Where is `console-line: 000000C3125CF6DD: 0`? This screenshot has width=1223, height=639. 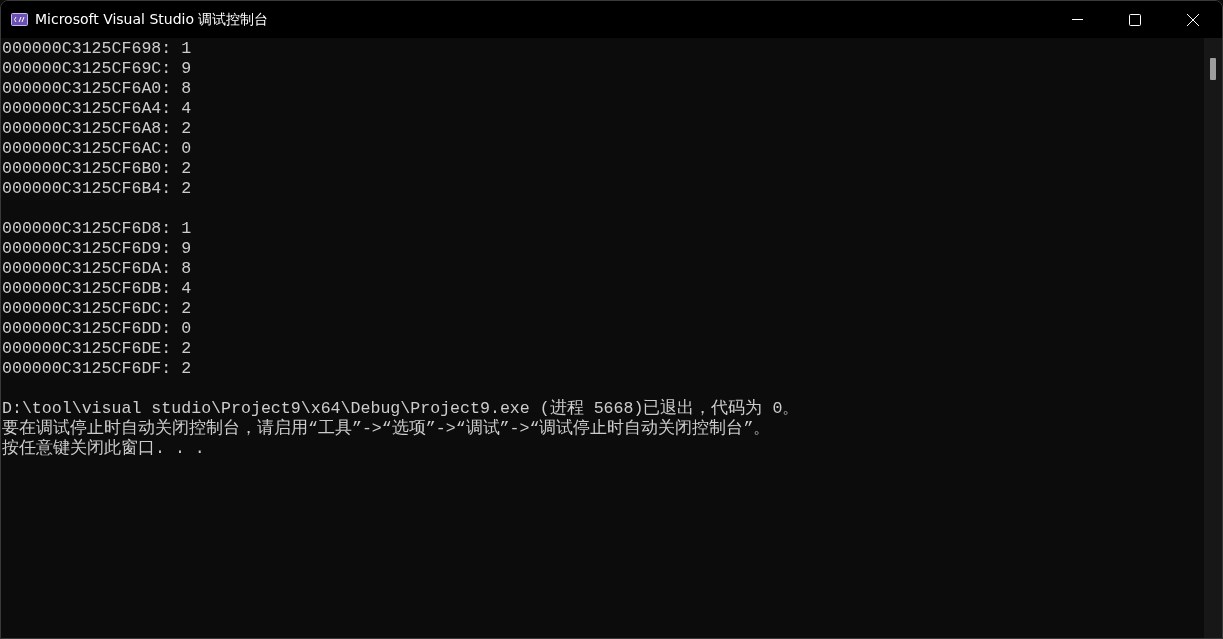 console-line: 000000C3125CF6DD: 0 is located at coordinates (97, 329).